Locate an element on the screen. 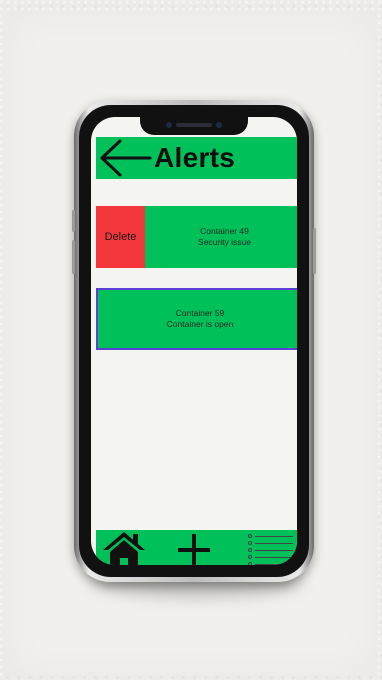 The width and height of the screenshot is (382, 680). alert-item-selected: Container 59 Container is open is located at coordinates (196, 319).